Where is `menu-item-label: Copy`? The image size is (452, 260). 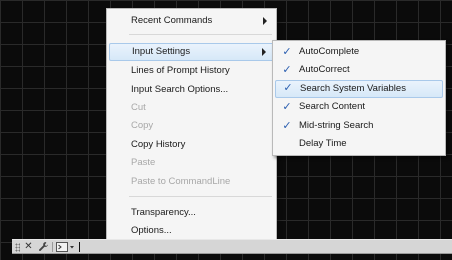 menu-item-label: Copy is located at coordinates (142, 125).